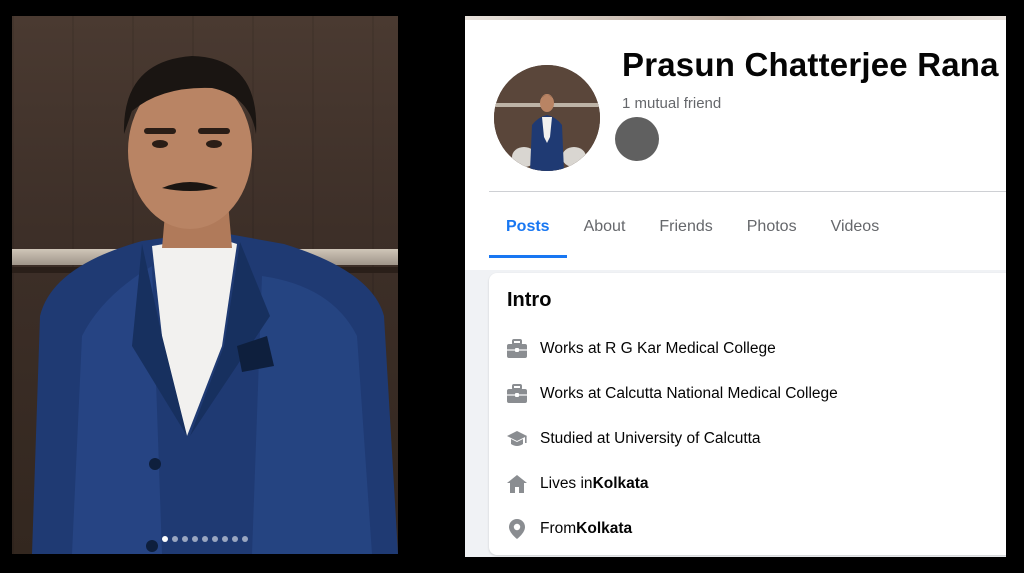 This screenshot has width=1024, height=573. Describe the element at coordinates (658, 348) in the screenshot. I see `intro-item-text: Works at R G Kar Medical College` at that location.